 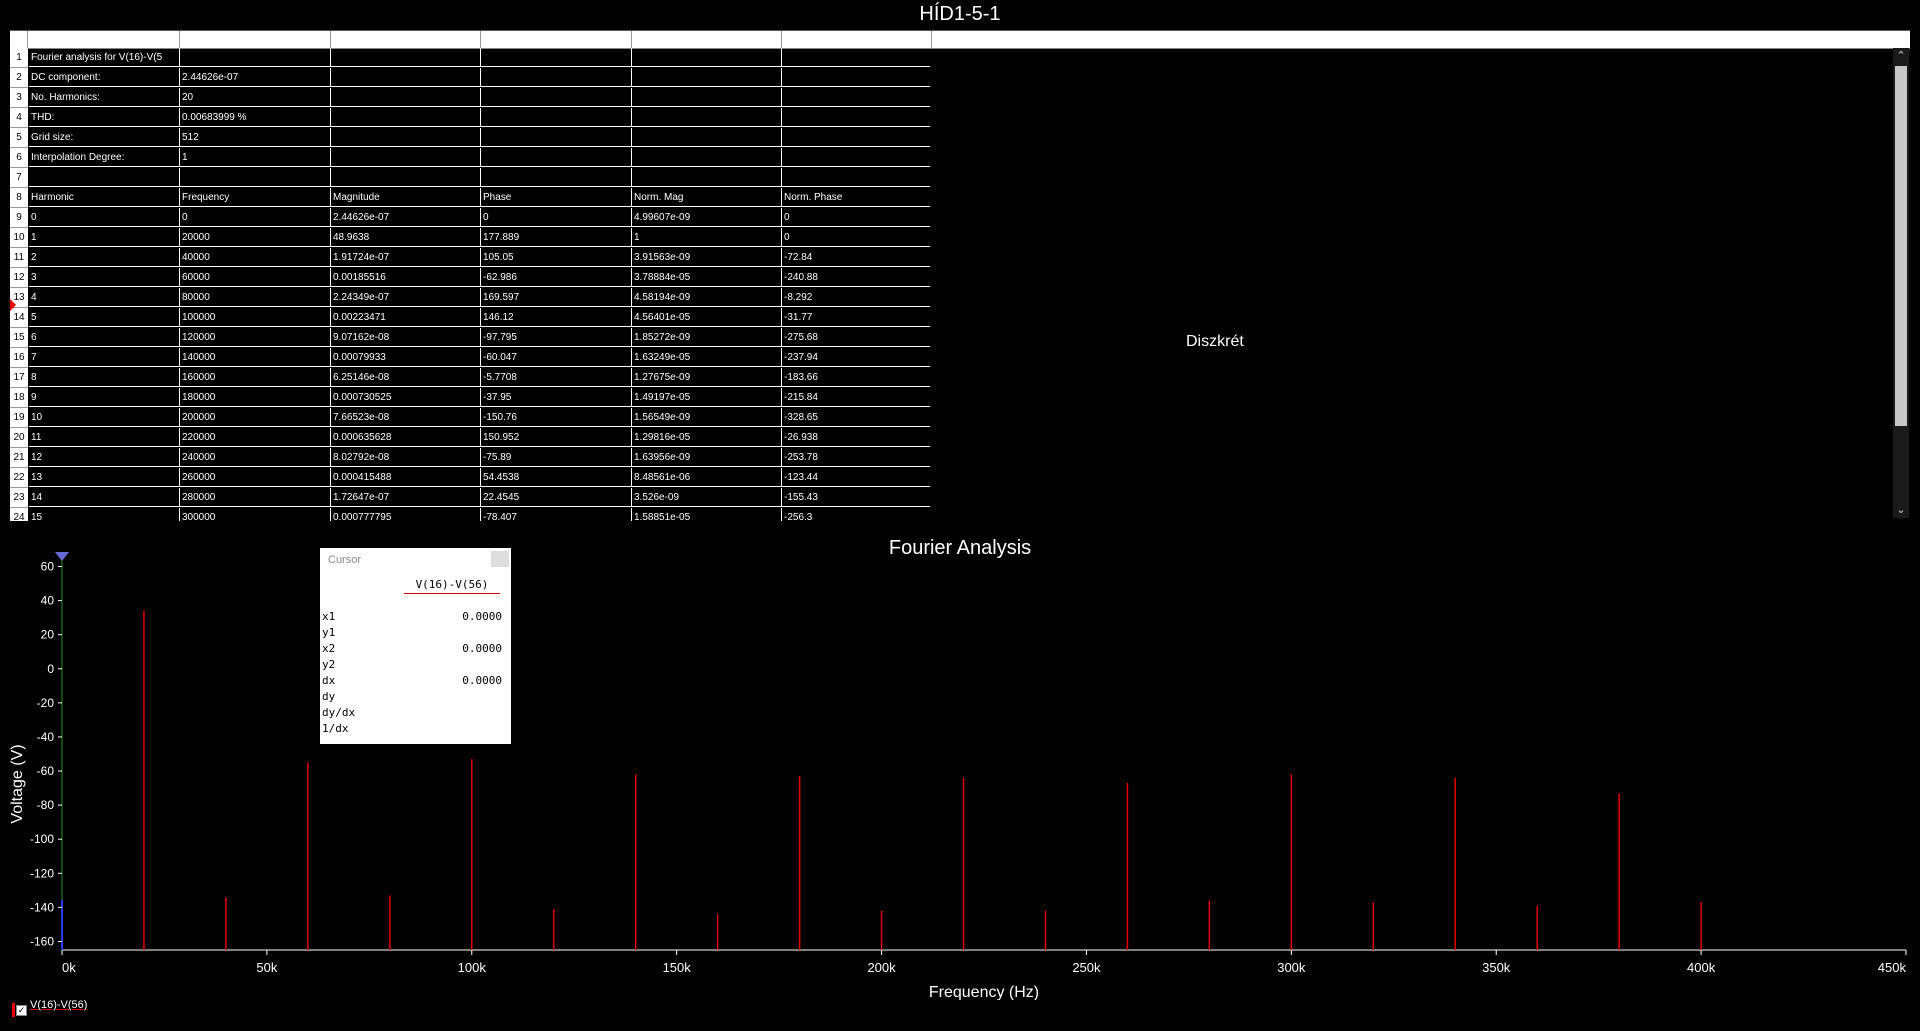 I want to click on table-cell: 7.66523e-08, so click(x=406, y=417).